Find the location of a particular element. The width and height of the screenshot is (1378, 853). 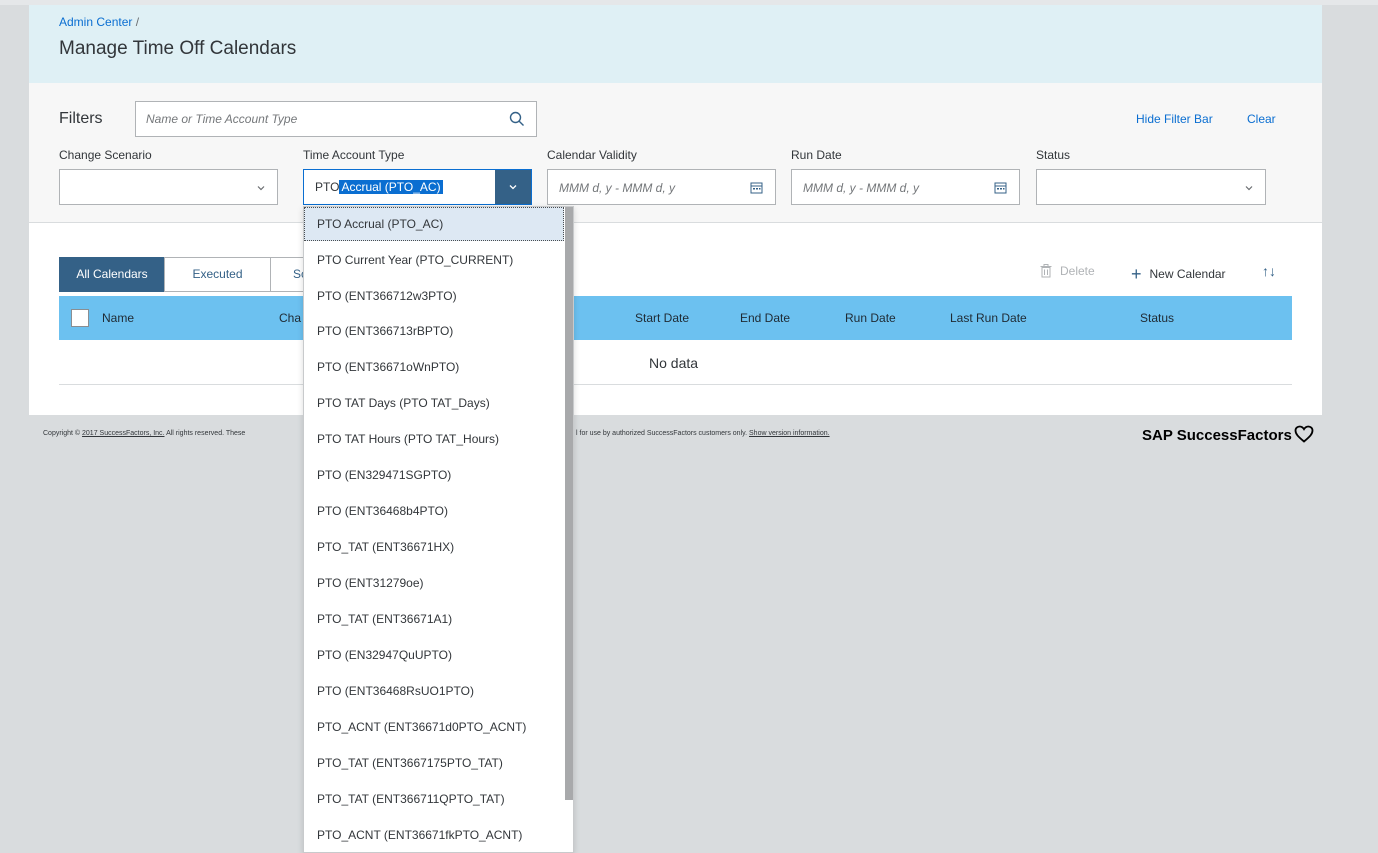

brand-logo: SAP SuccessFactors is located at coordinates (1228, 434).